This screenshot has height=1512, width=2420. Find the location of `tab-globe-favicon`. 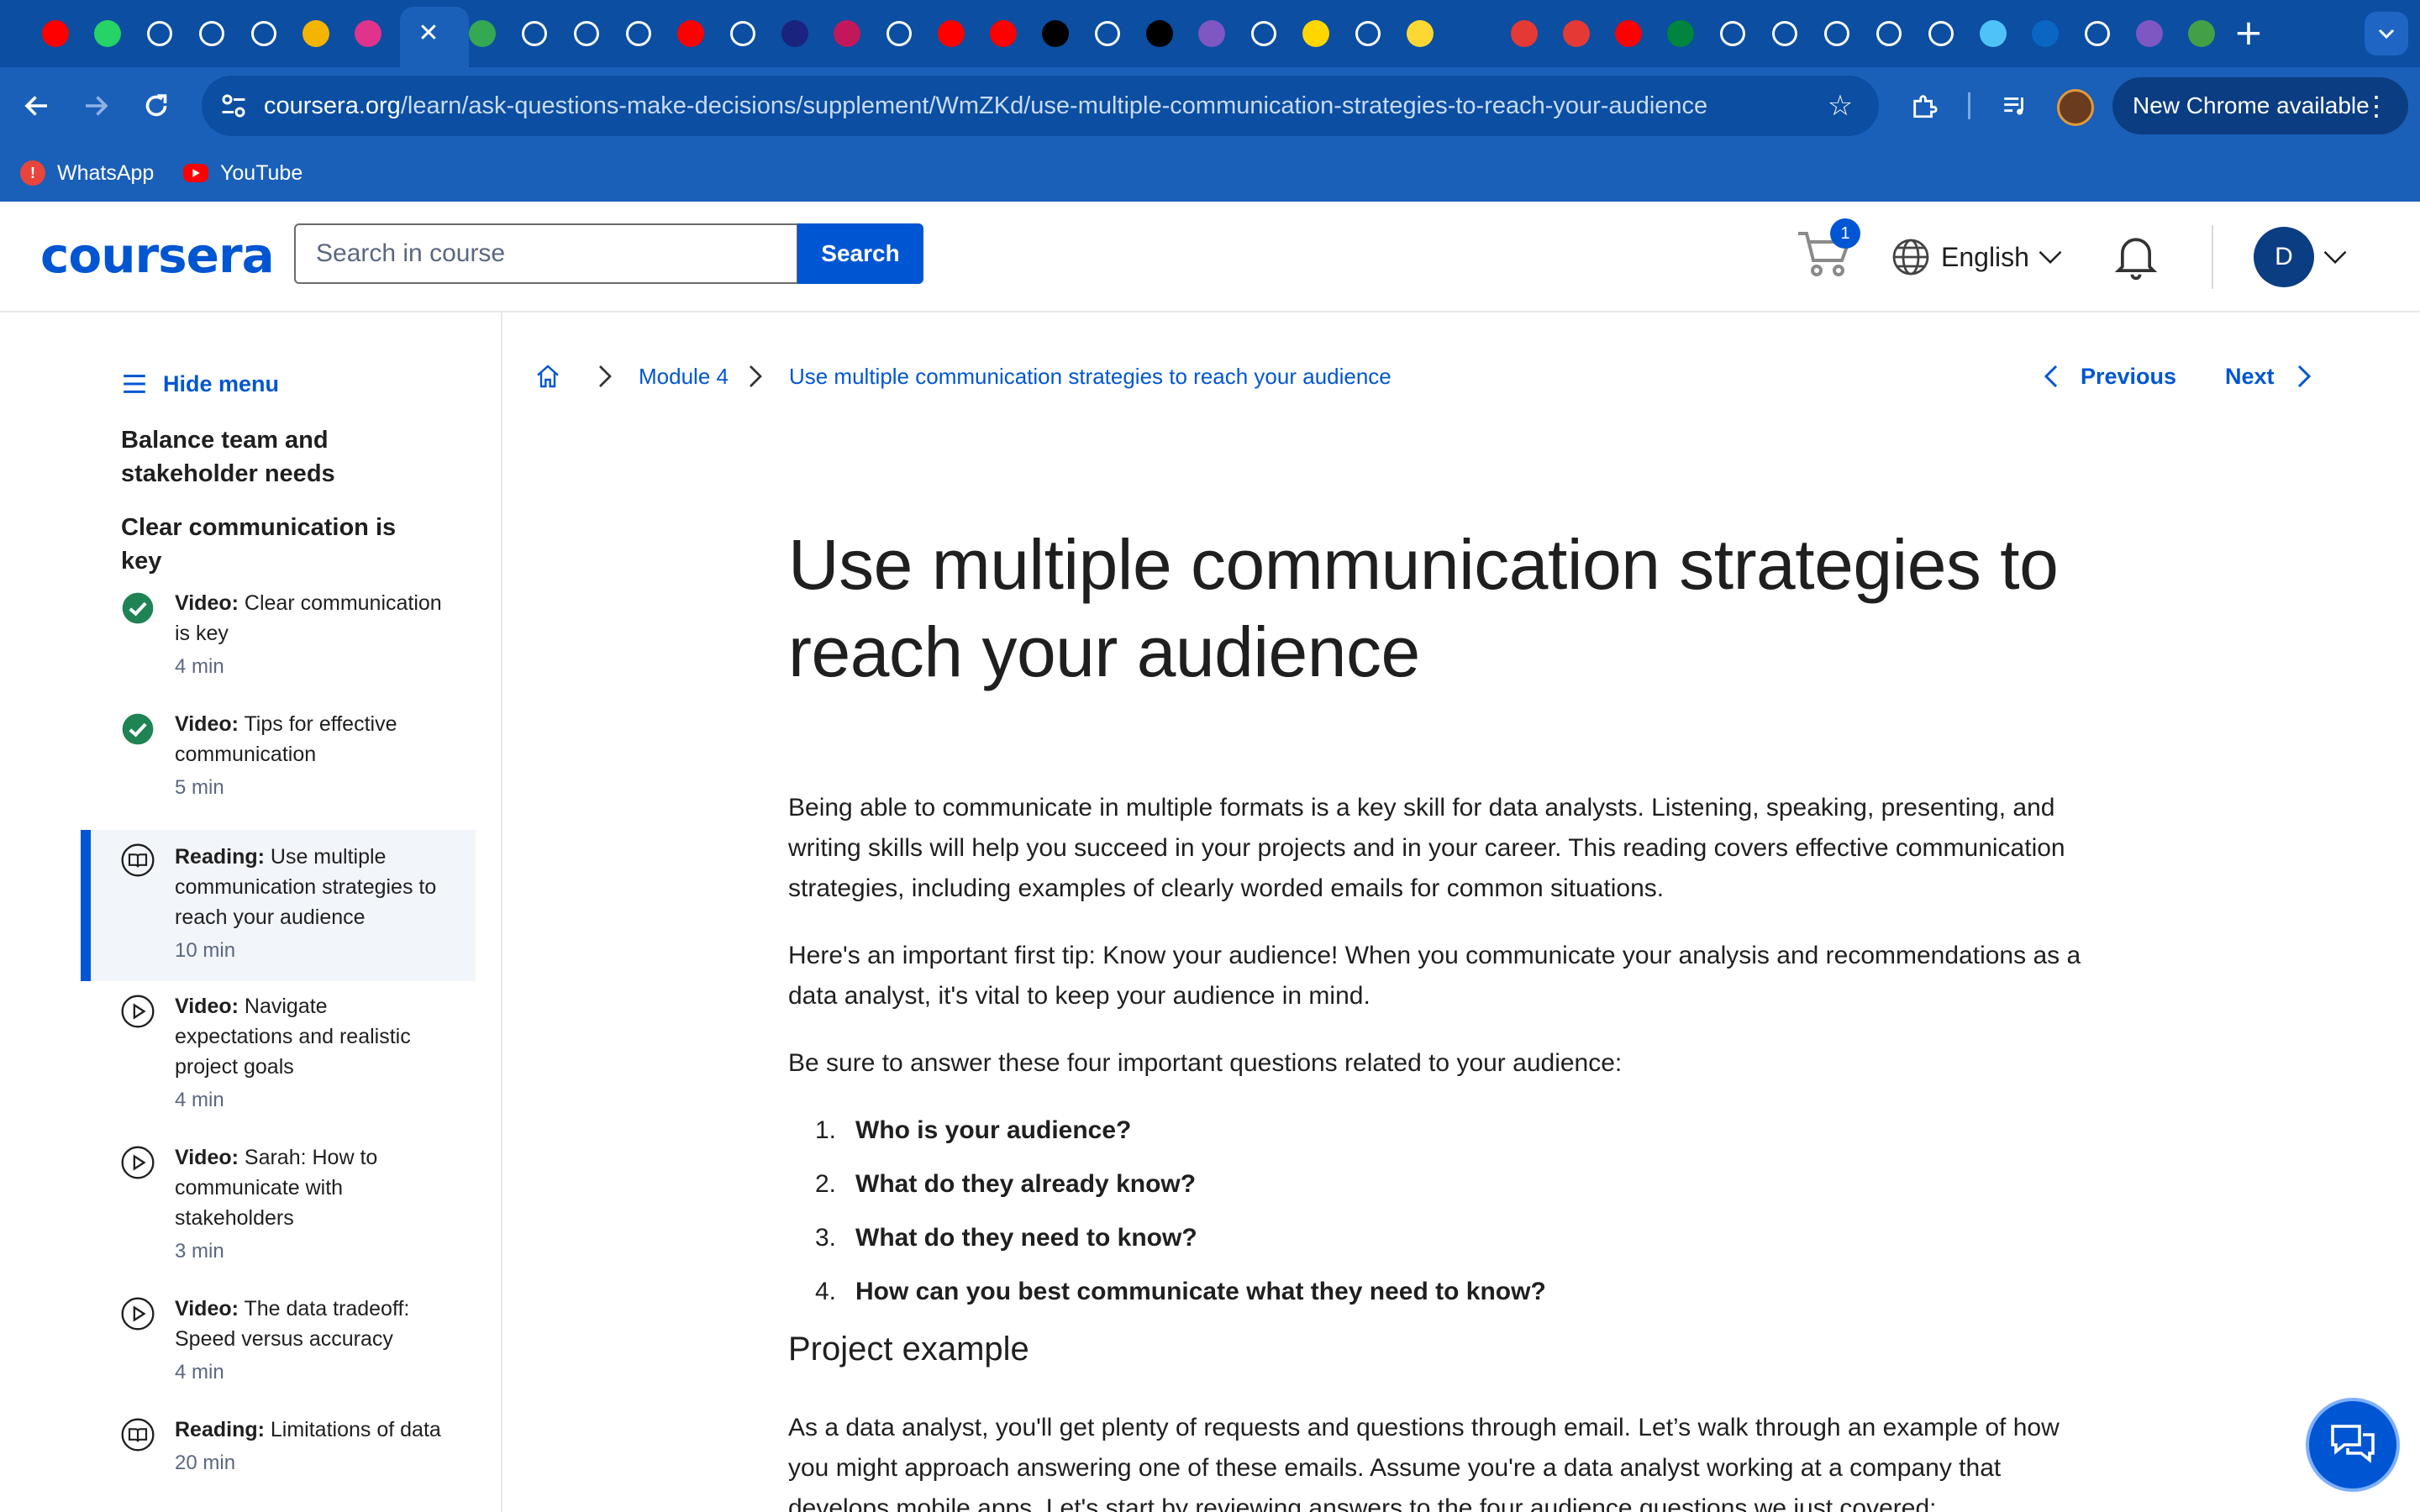

tab-globe-favicon is located at coordinates (586, 33).